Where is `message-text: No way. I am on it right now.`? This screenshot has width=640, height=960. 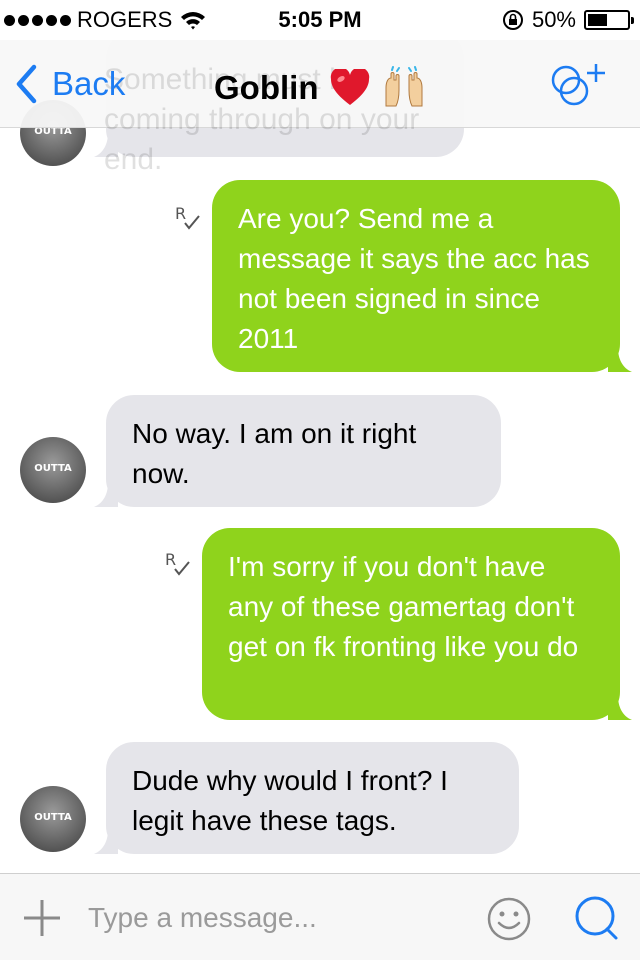
message-text: No way. I am on it right now. is located at coordinates (274, 453).